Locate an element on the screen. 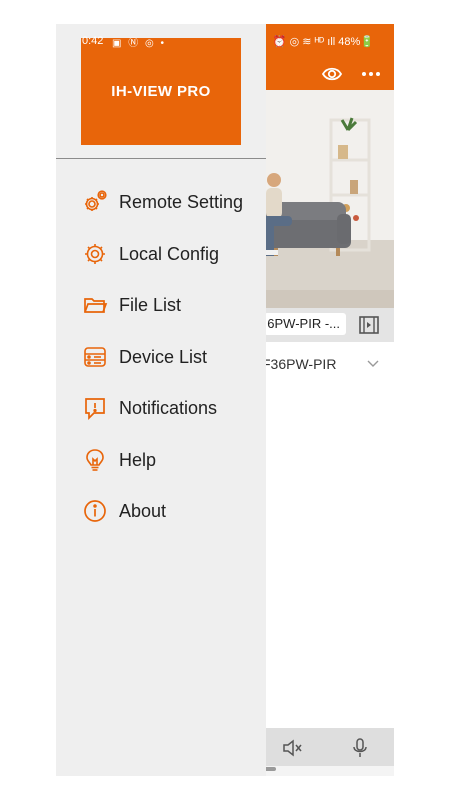  device-name: F36PW-PIR is located at coordinates (299, 364).